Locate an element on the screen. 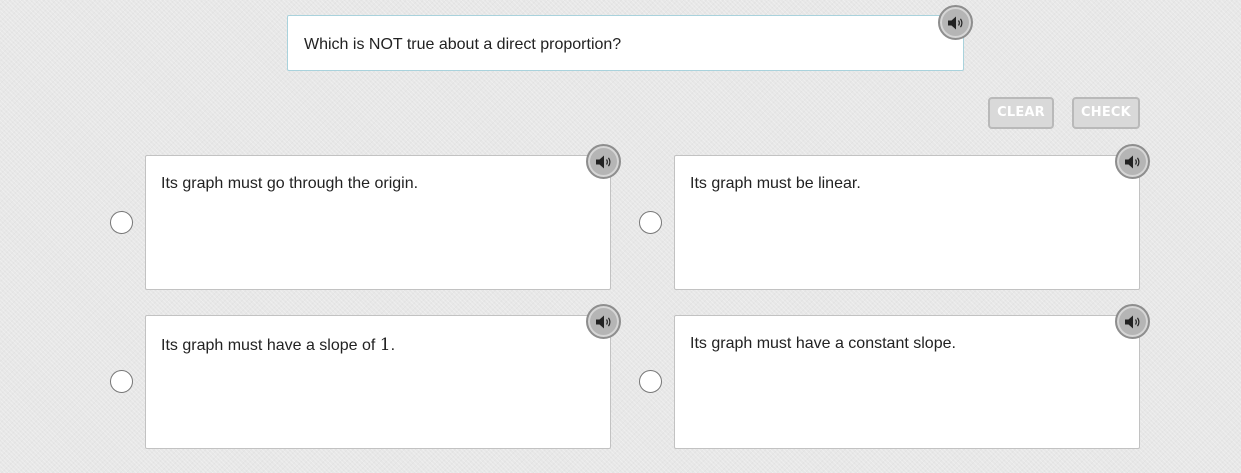  option-1-audio-button is located at coordinates (603, 161).